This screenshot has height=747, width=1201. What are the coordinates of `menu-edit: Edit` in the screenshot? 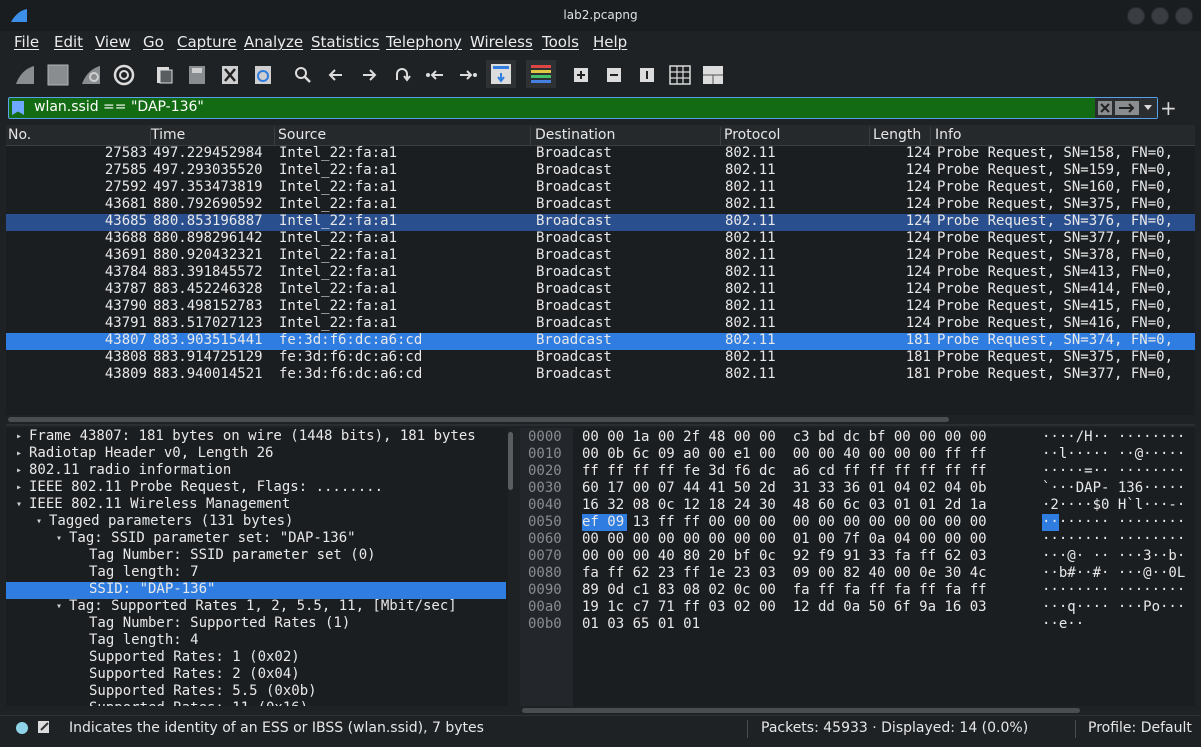 It's located at (68, 42).